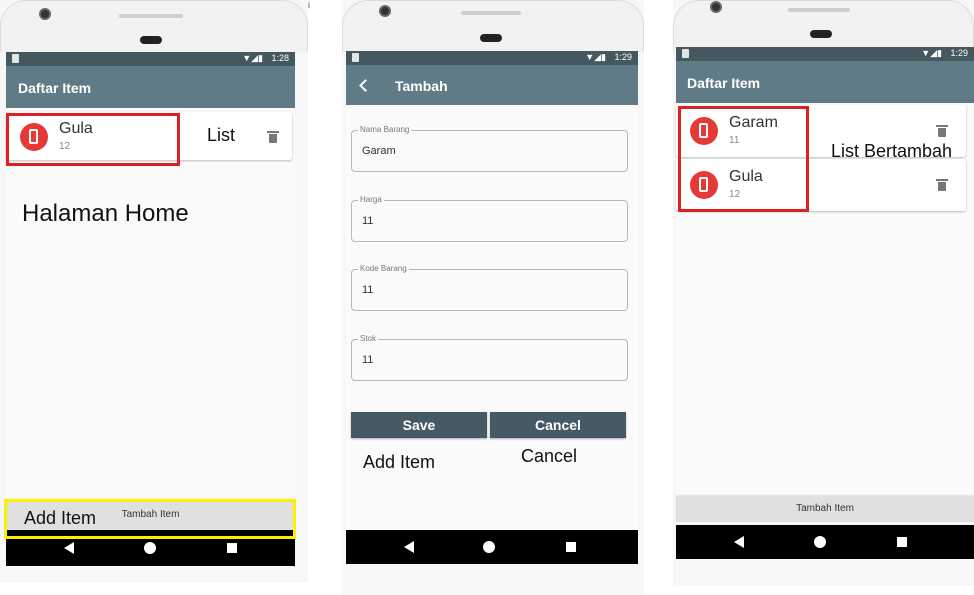 The height and width of the screenshot is (595, 974). I want to click on highlight-list-items, so click(743, 159).